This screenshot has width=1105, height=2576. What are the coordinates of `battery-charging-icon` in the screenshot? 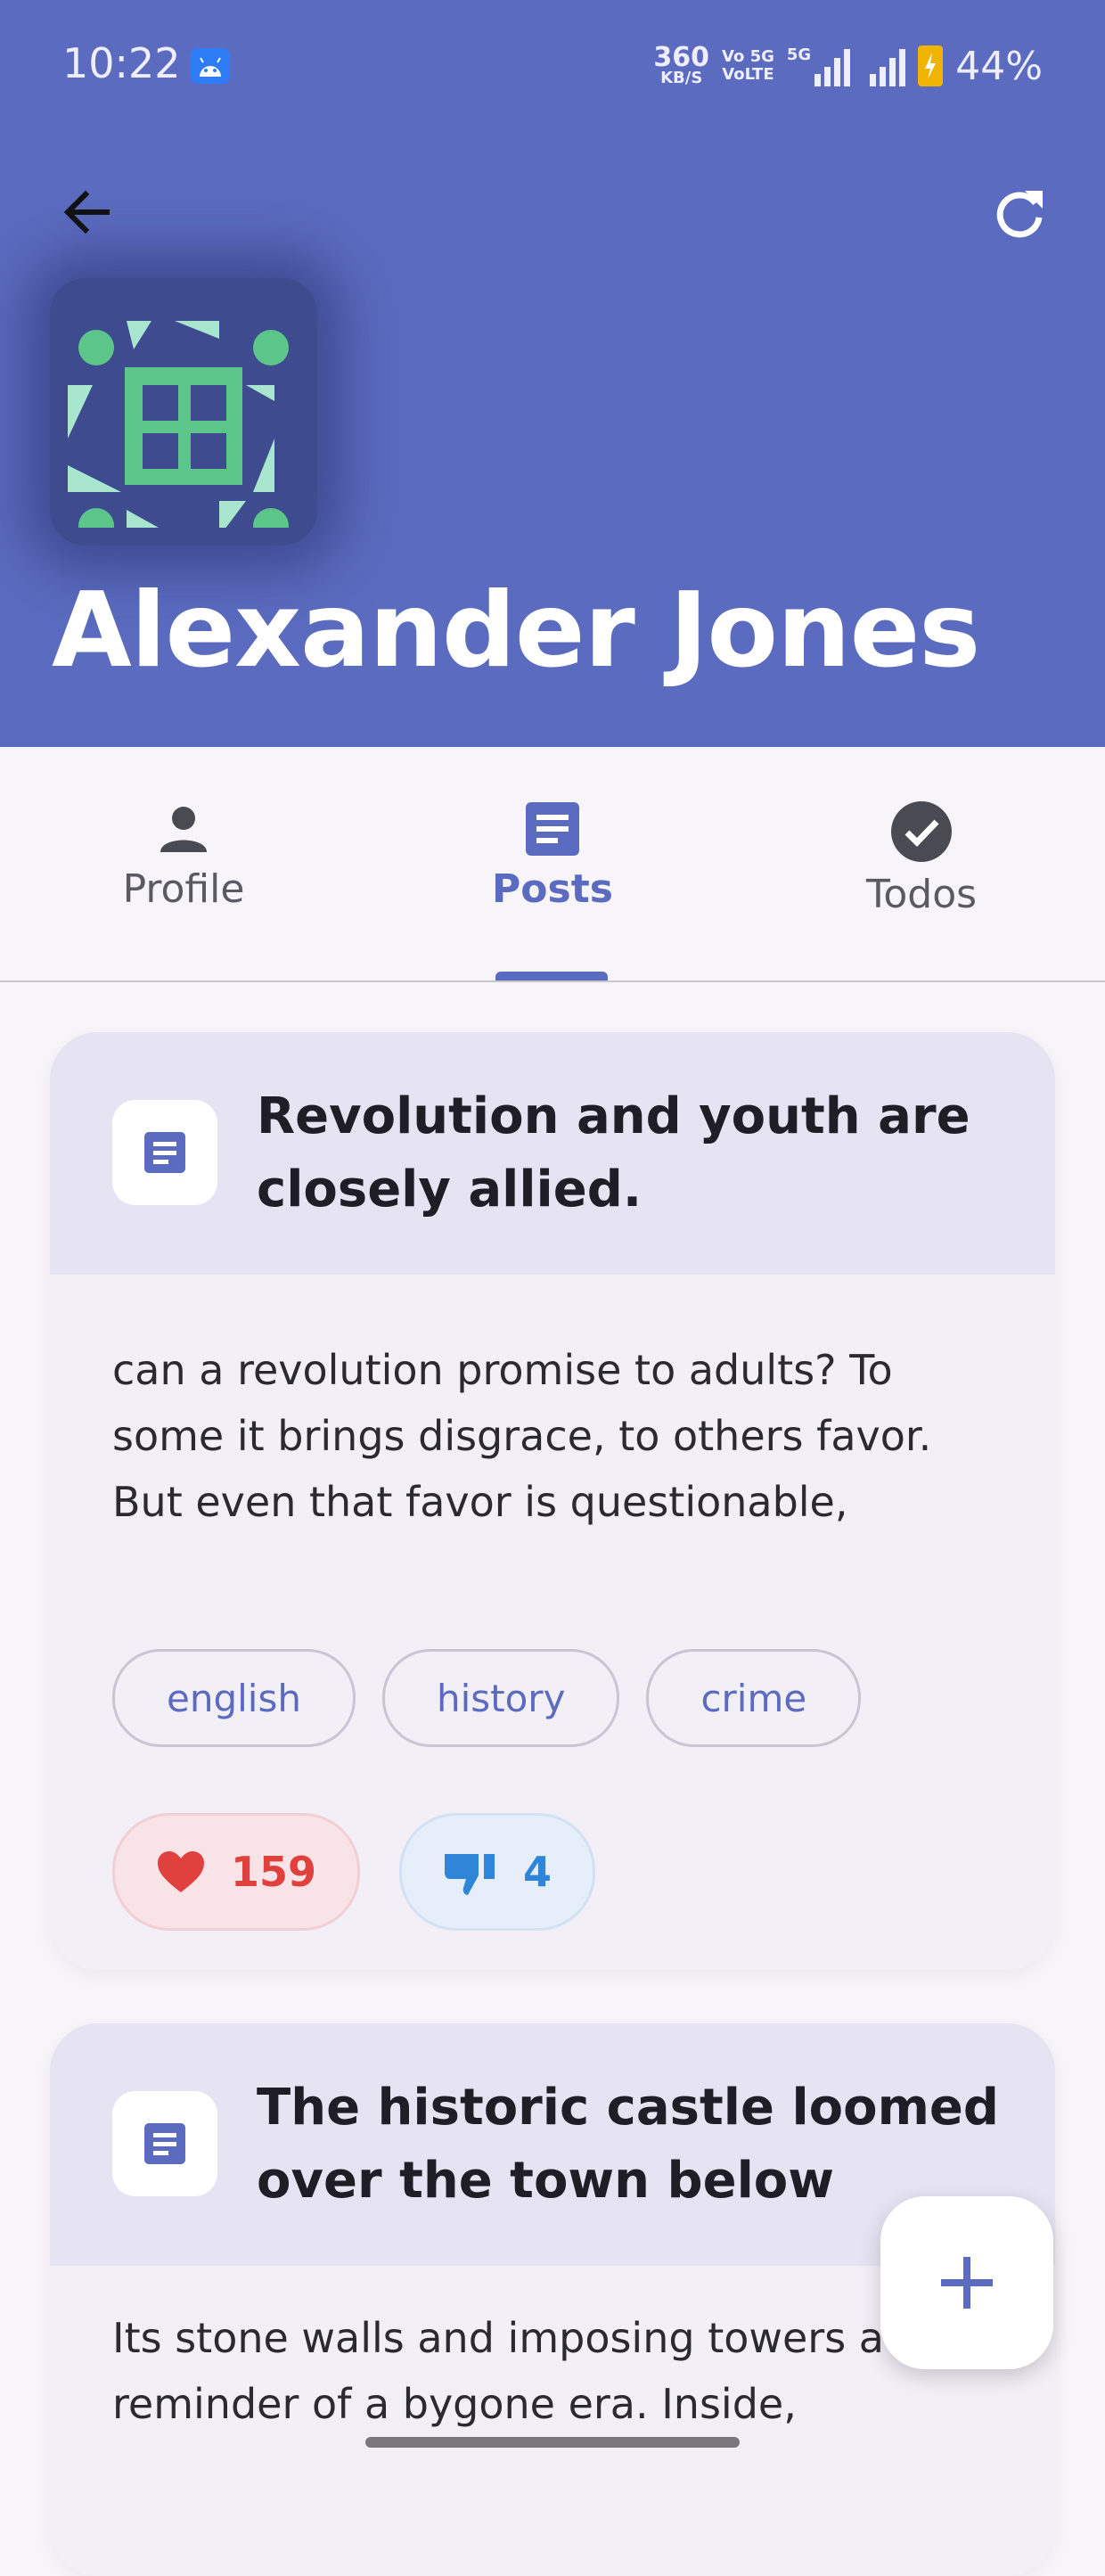 It's located at (931, 65).